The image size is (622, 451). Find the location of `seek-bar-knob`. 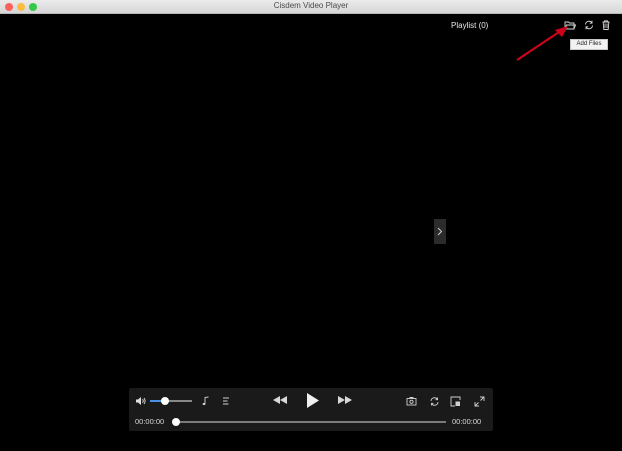

seek-bar-knob is located at coordinates (176, 422).